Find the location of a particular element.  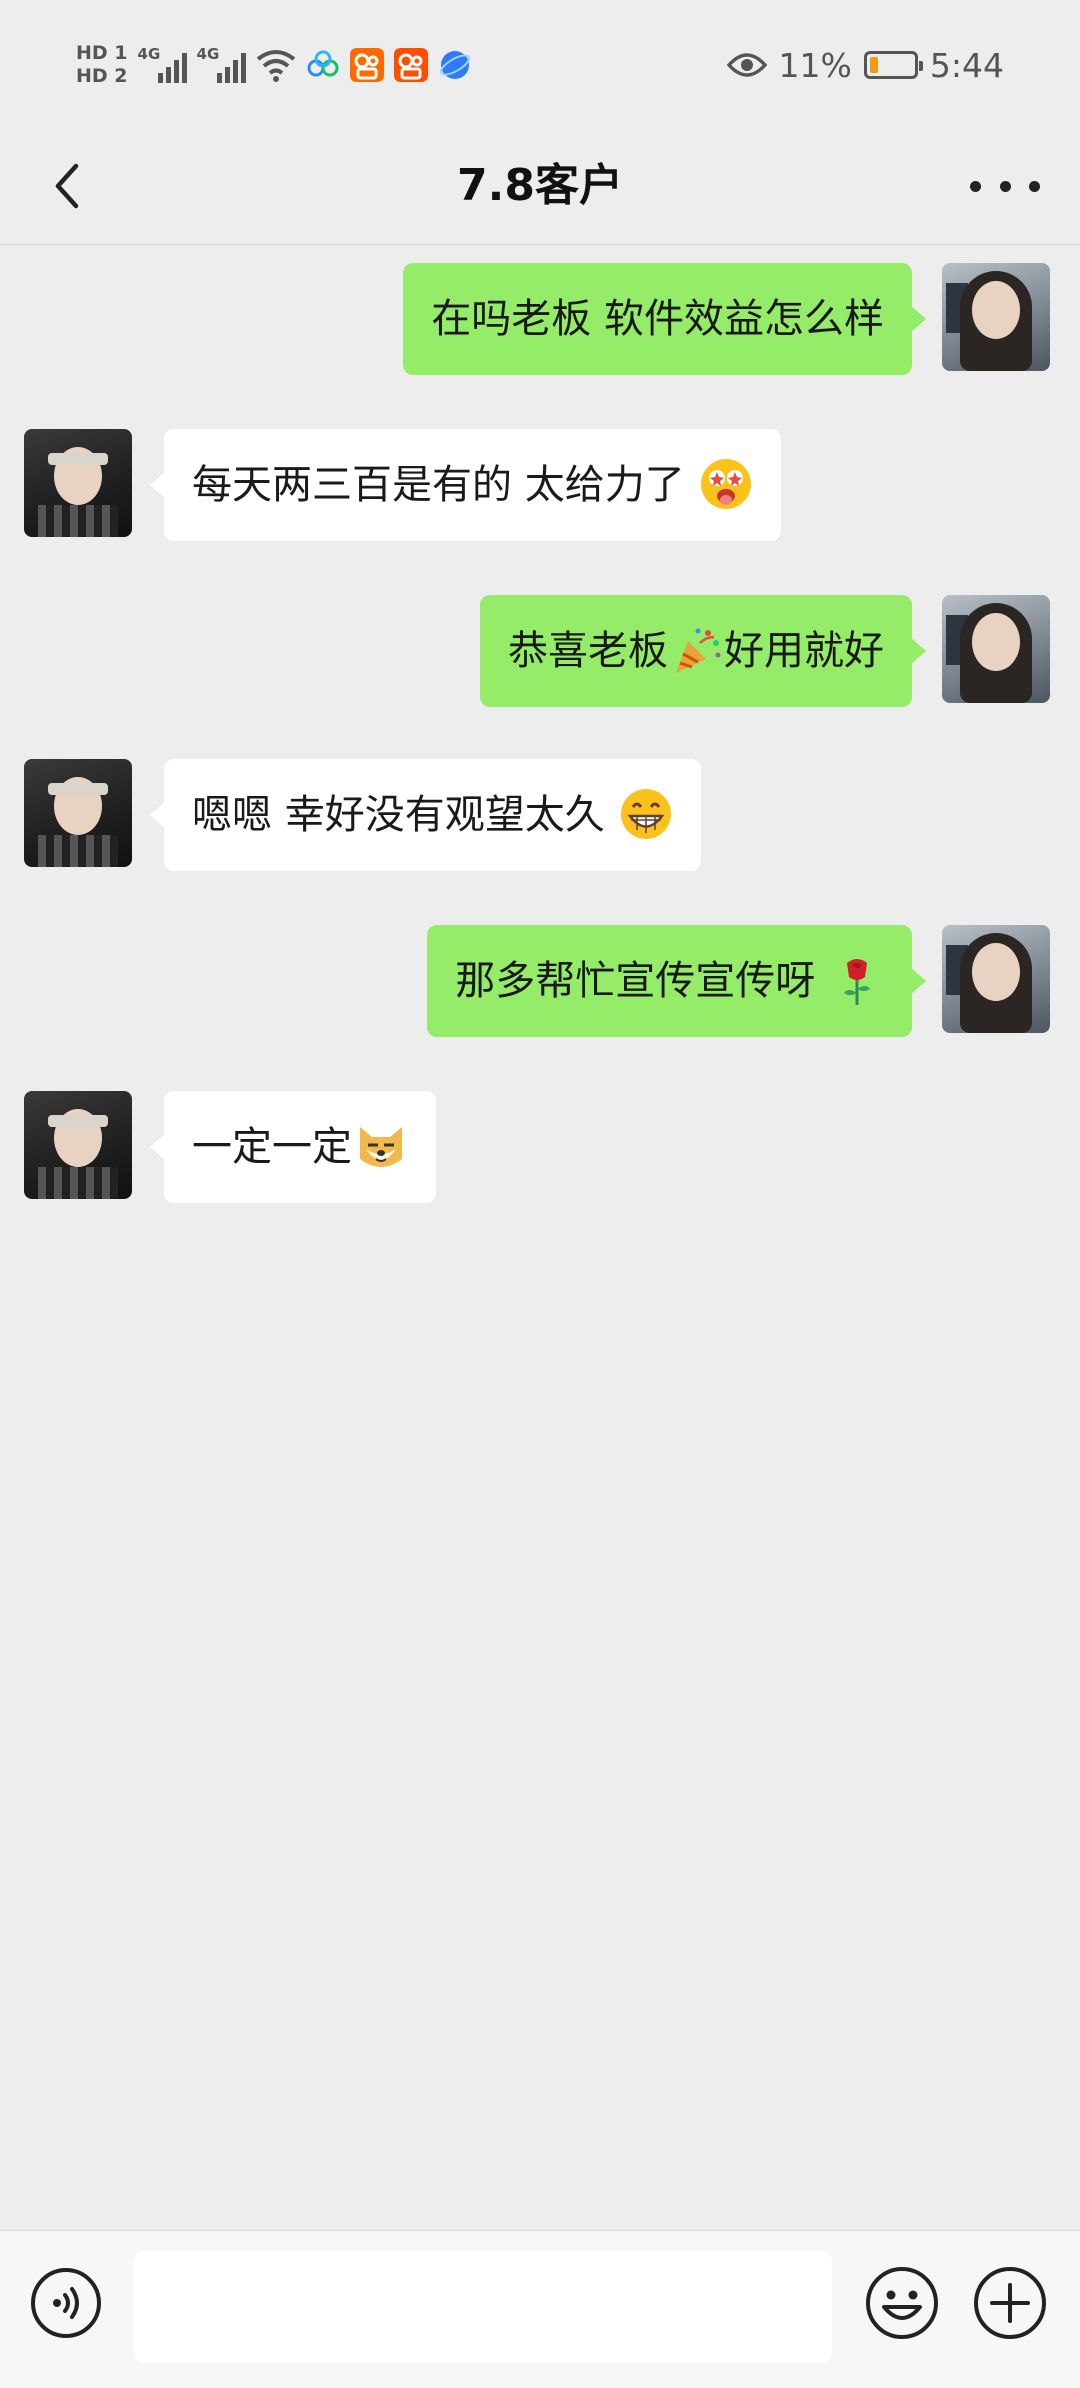

message-text: 每天两三百是有的 太给力了 is located at coordinates (438, 485).